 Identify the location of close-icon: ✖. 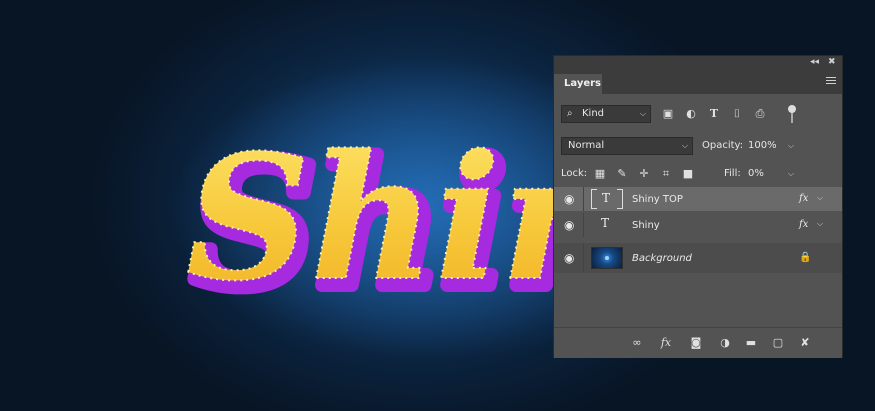
(832, 62).